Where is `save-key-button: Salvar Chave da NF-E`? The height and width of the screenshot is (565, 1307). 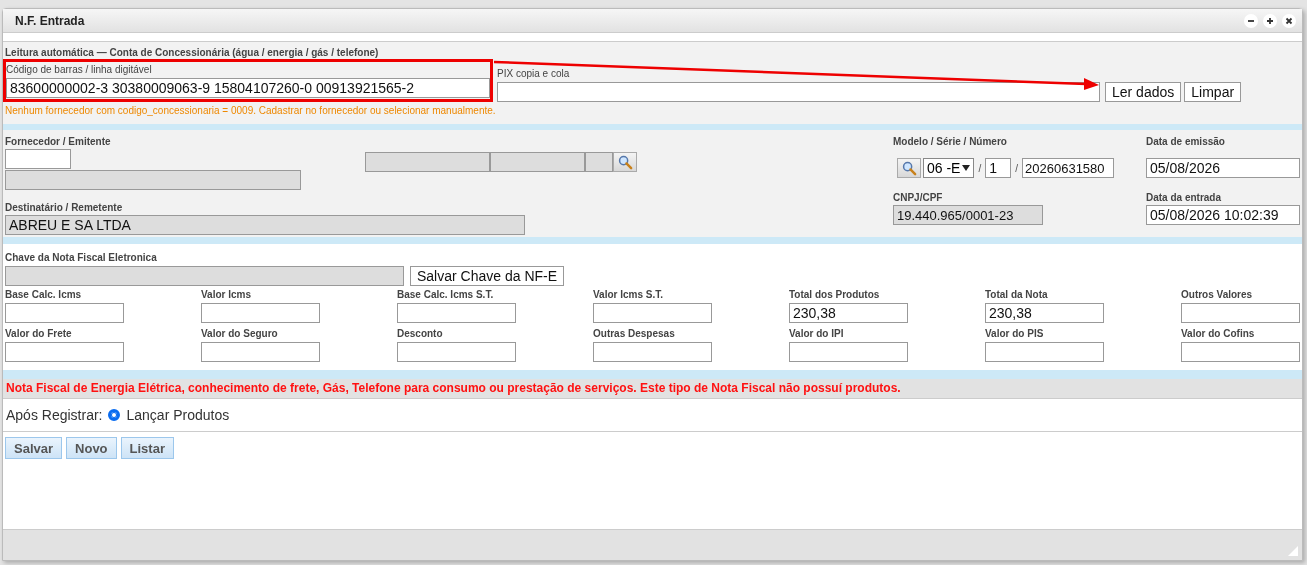
save-key-button: Salvar Chave da NF-E is located at coordinates (487, 276).